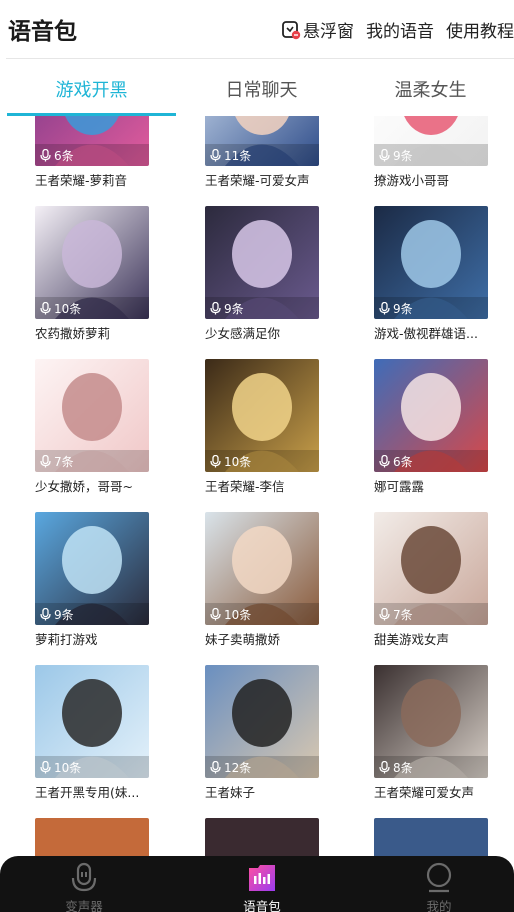 The height and width of the screenshot is (912, 514). Describe the element at coordinates (238, 767) in the screenshot. I see `voice-count: 12条` at that location.